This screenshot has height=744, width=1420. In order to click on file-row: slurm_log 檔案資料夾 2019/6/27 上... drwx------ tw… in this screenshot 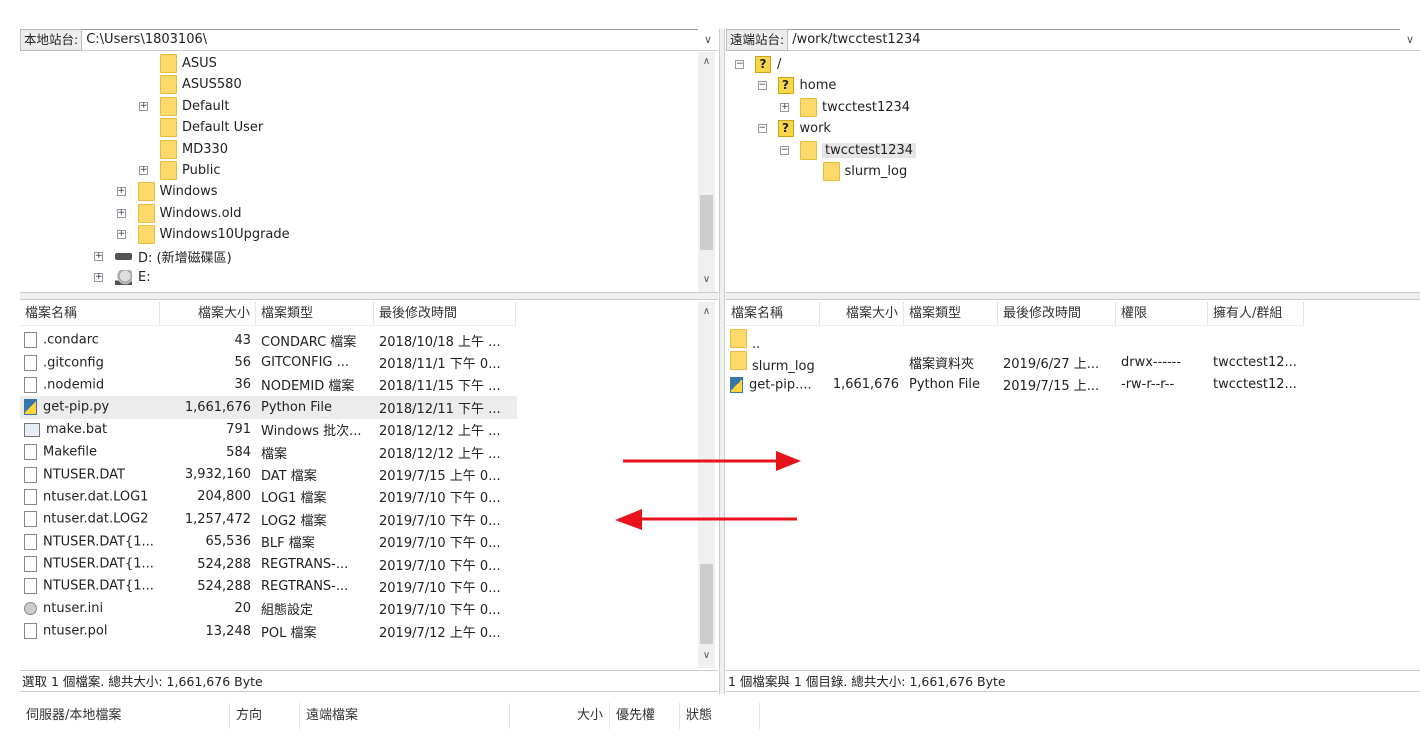, I will do `click(1073, 362)`.